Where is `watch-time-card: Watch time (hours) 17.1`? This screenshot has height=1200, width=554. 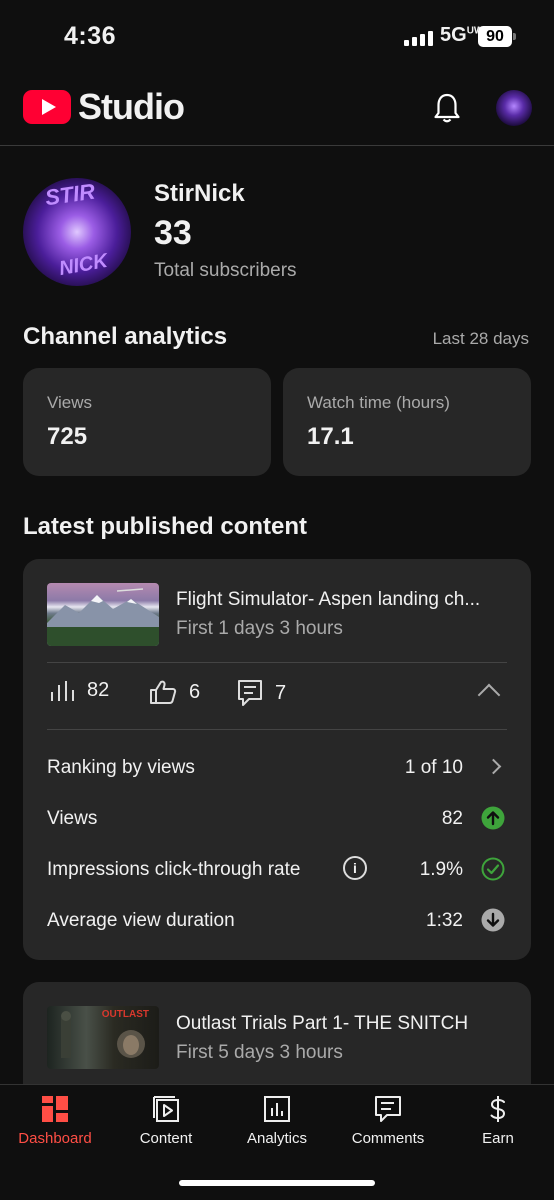 watch-time-card: Watch time (hours) 17.1 is located at coordinates (407, 422).